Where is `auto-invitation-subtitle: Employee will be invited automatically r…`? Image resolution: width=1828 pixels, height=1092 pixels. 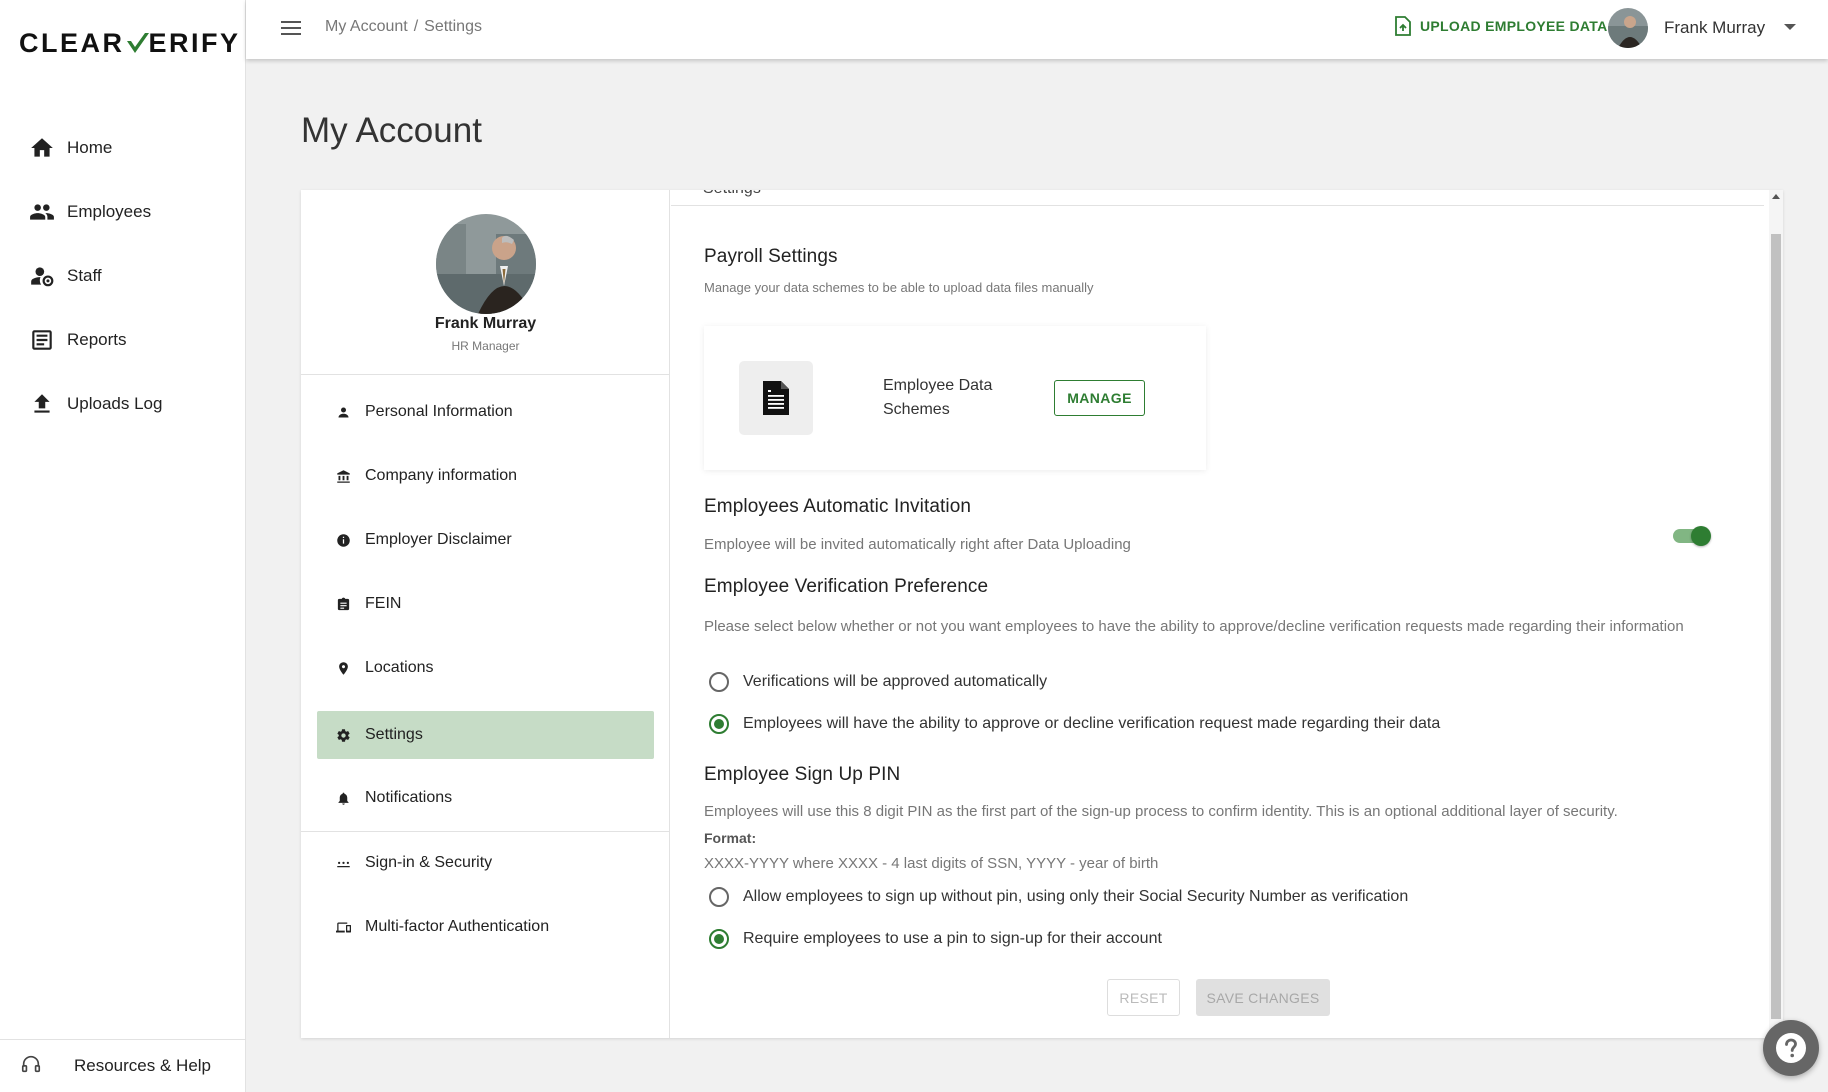 auto-invitation-subtitle: Employee will be invited automatically r… is located at coordinates (917, 544).